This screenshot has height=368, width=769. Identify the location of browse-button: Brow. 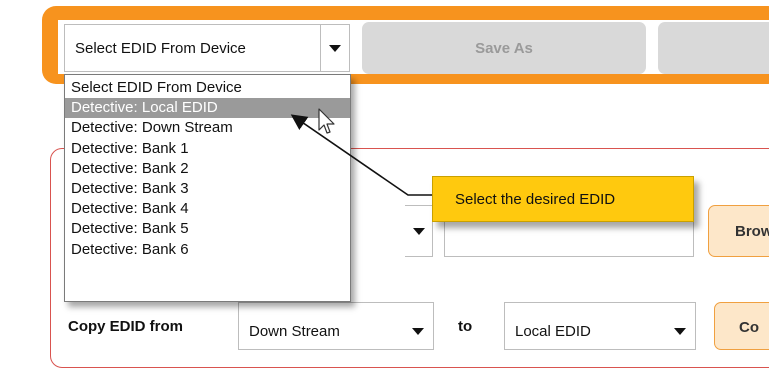
(738, 231).